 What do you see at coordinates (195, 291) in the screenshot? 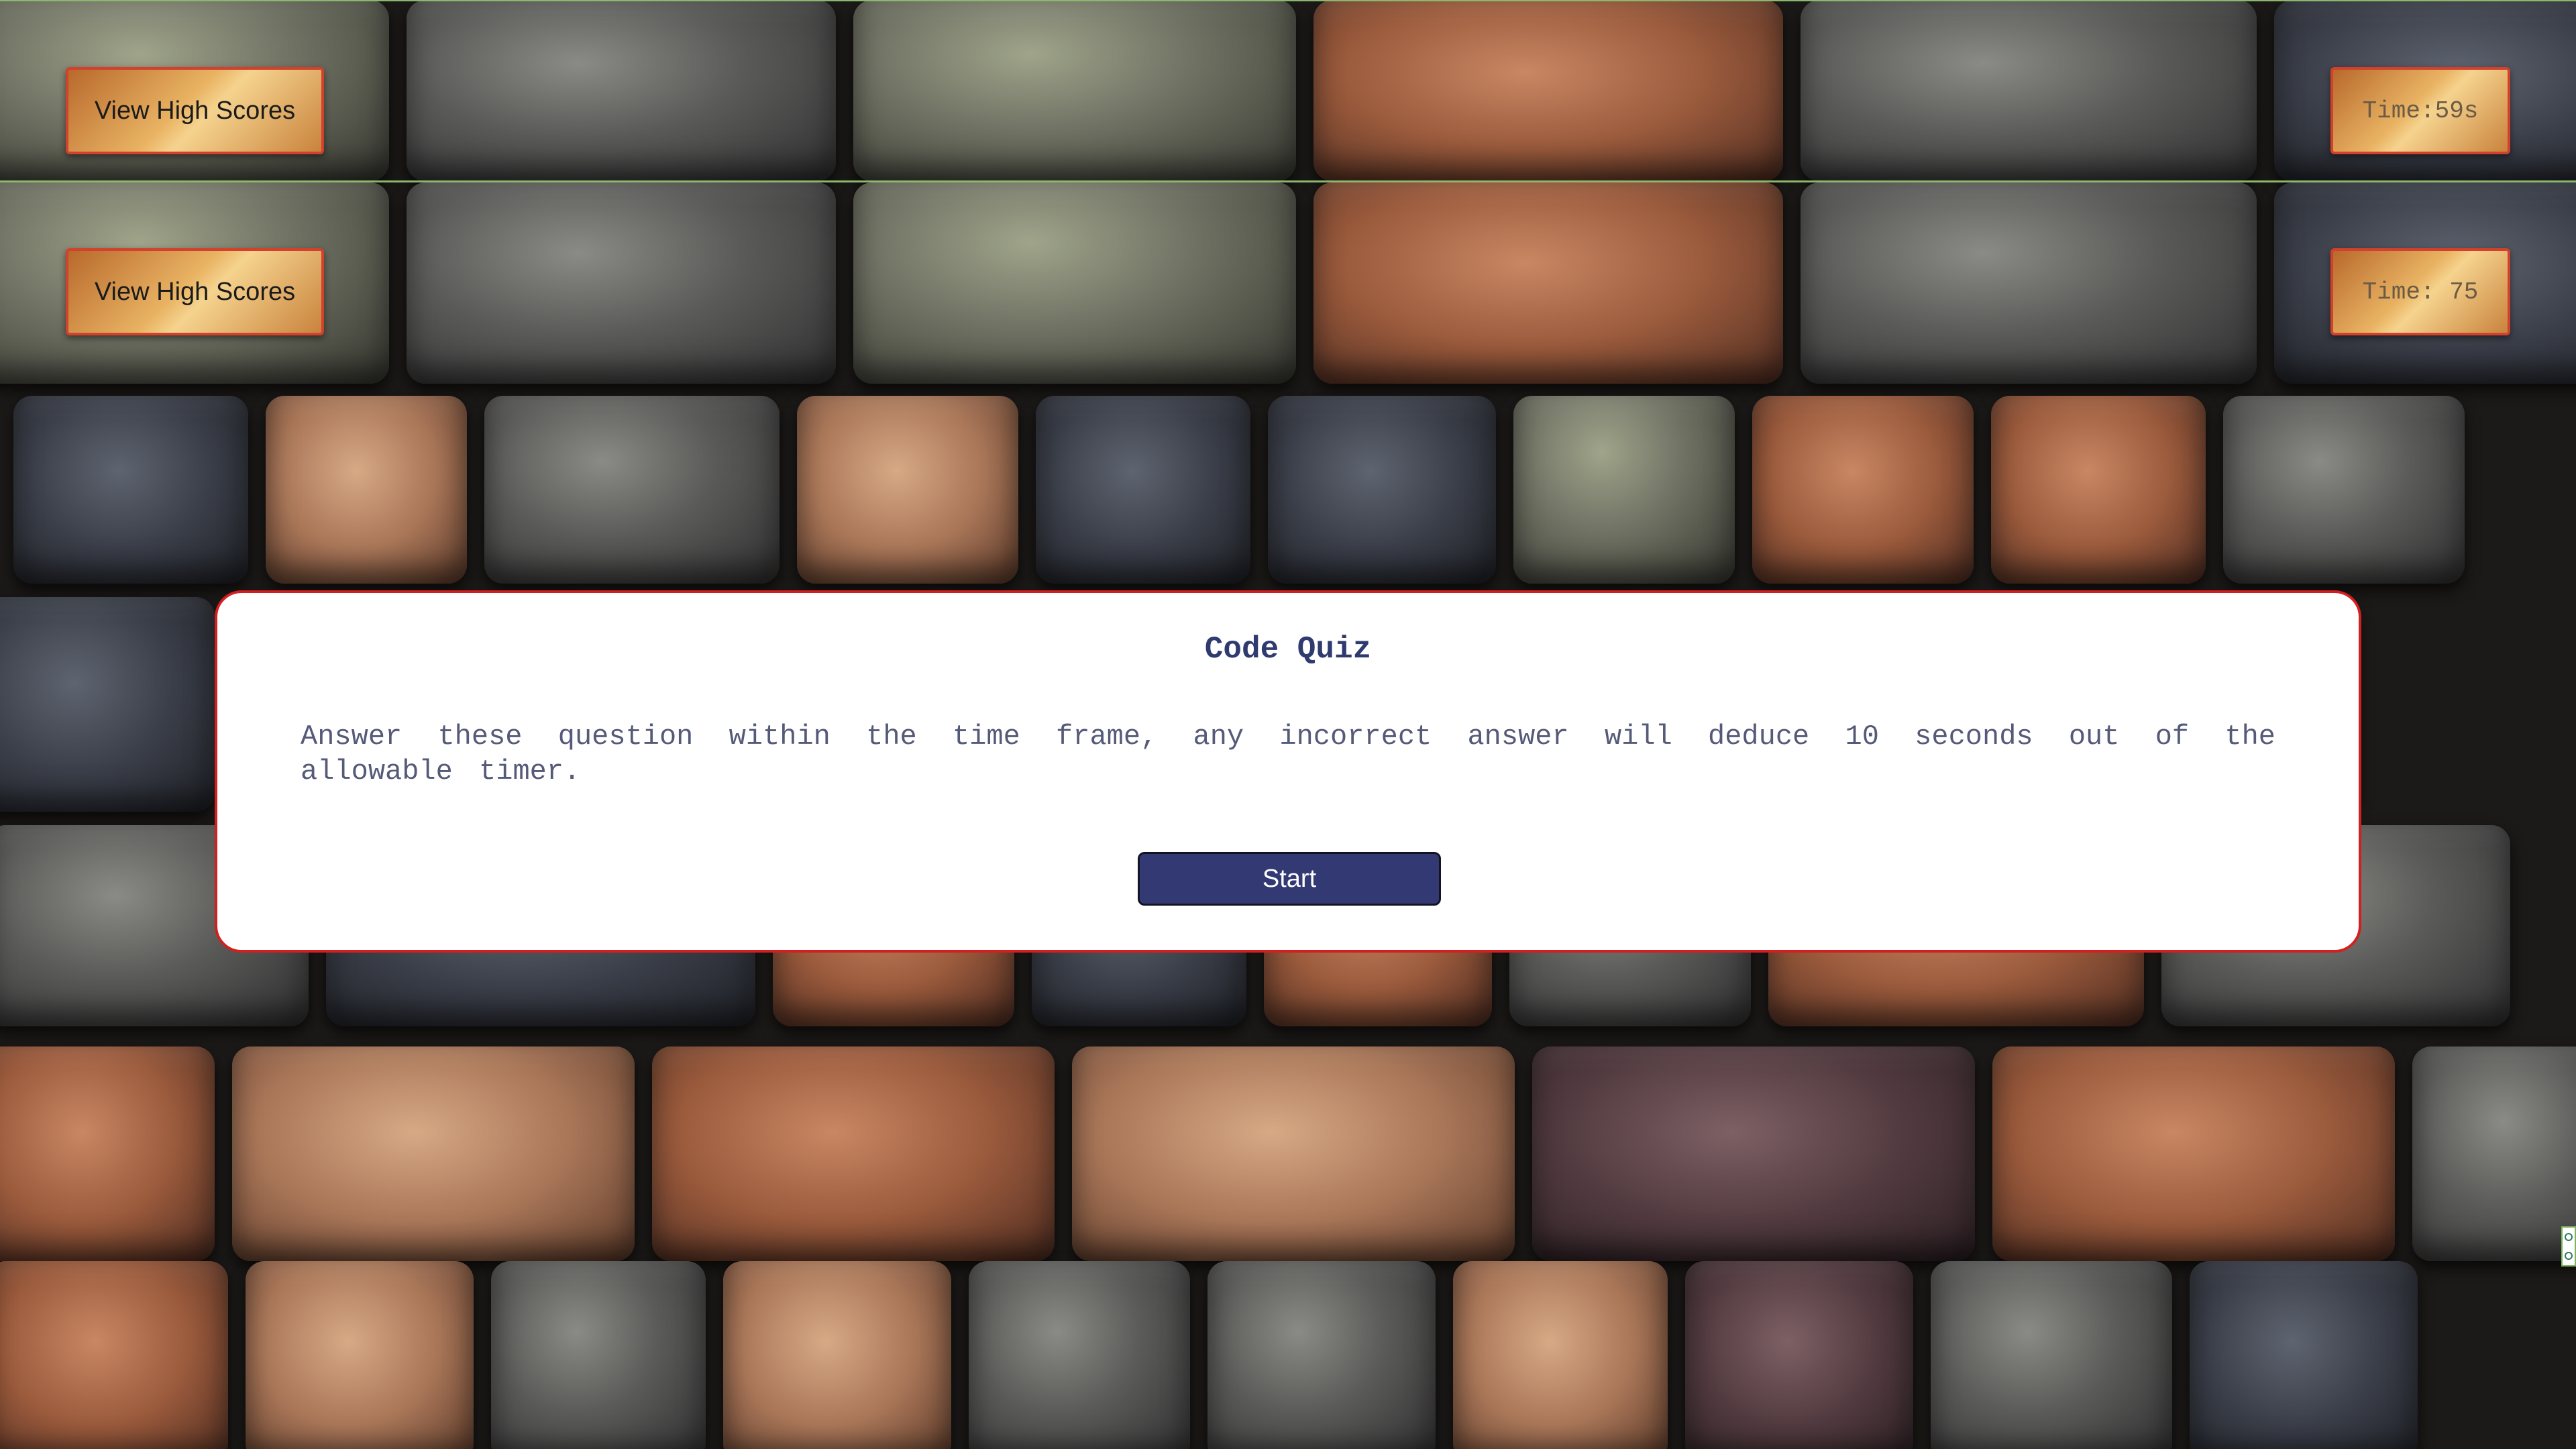
I see `view-high-scores-button-secondary: View High Scores` at bounding box center [195, 291].